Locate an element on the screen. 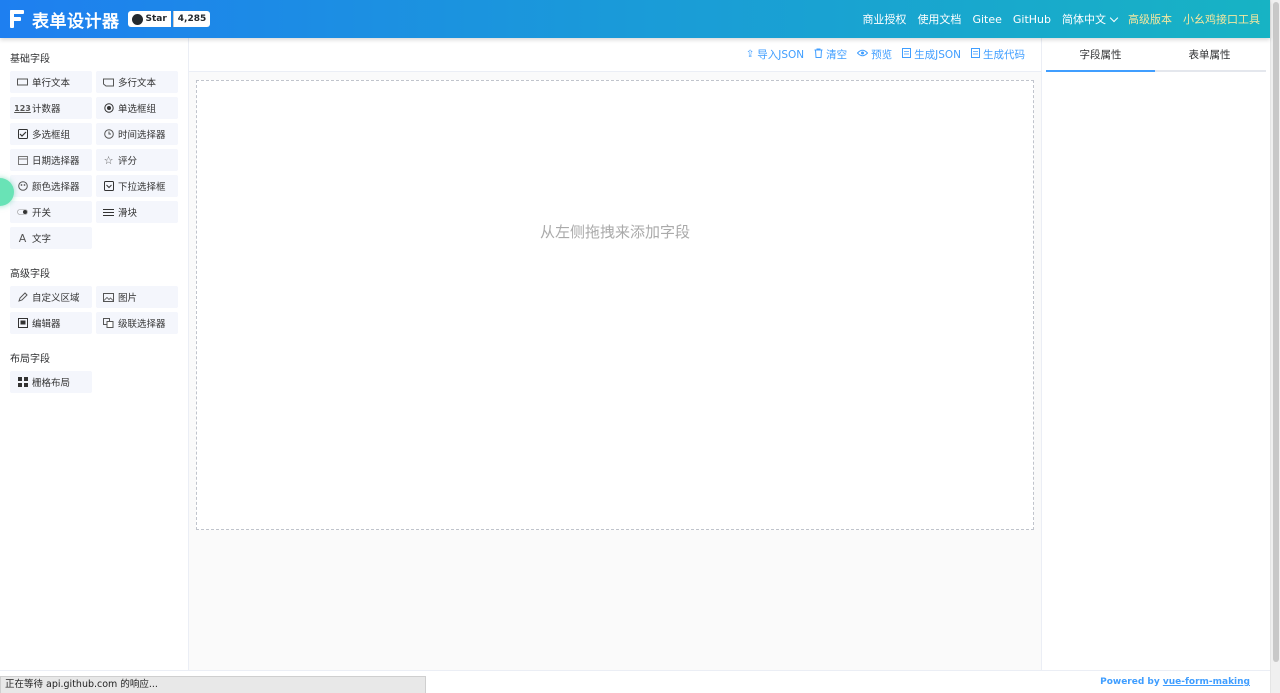  field-checkbox: 多选框组 is located at coordinates (51, 134).